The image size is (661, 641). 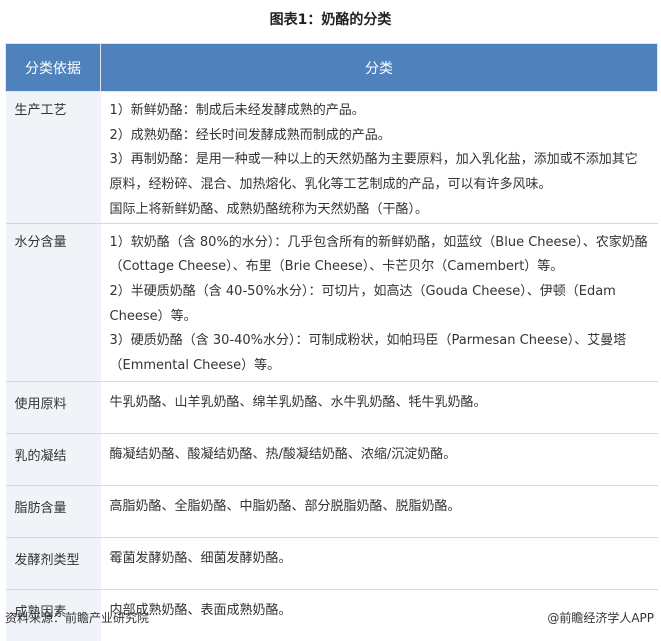 I want to click on row-content: 牛乳奶酪、山羊乳奶酪、绵羊乳奶酪、水牛乳奶酪、牦牛乳奶酪。, so click(x=379, y=407).